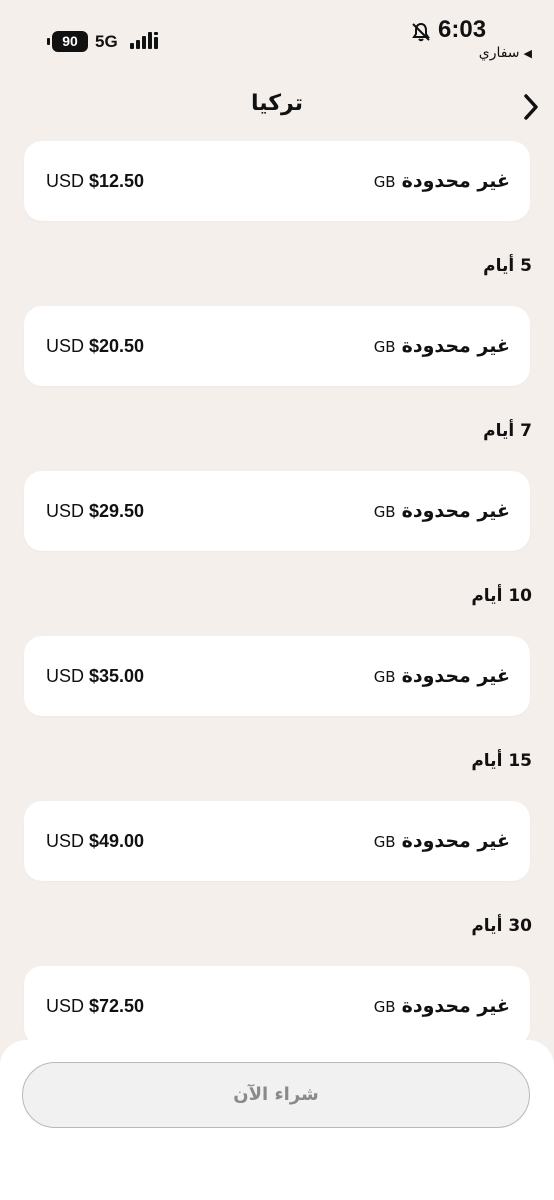  Describe the element at coordinates (67, 41) in the screenshot. I see `battery-icon: 90` at that location.